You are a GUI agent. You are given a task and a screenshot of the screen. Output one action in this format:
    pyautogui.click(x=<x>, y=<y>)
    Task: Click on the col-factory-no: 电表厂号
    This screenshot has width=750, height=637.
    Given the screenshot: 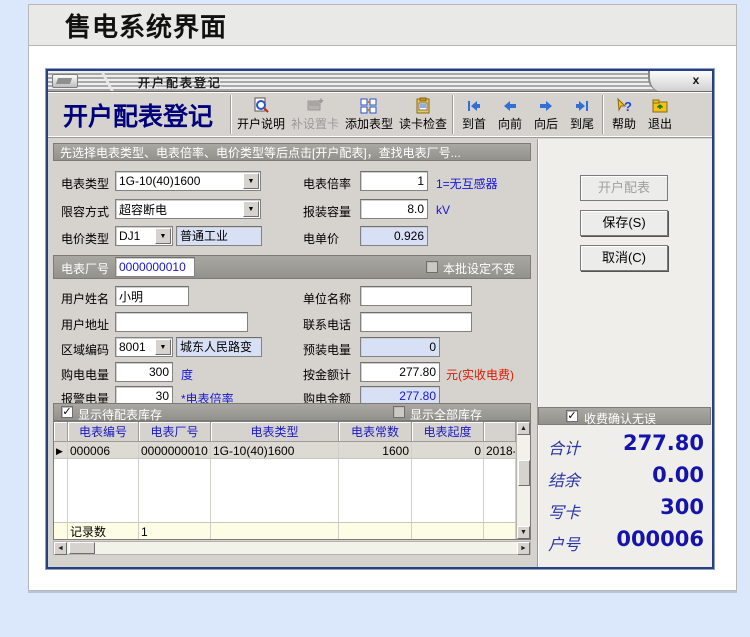 What is the action you would take?
    pyautogui.click(x=175, y=432)
    